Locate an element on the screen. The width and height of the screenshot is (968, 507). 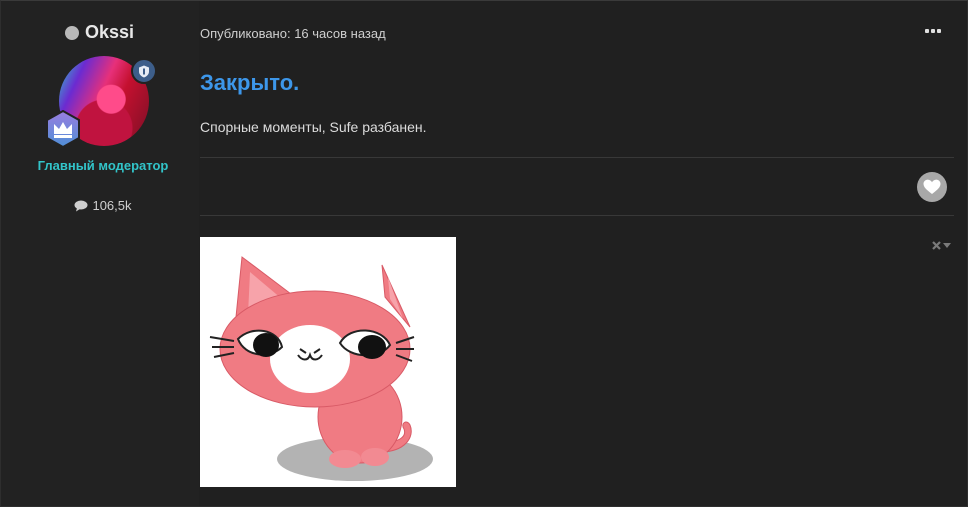
cat-image is located at coordinates (321, 368).